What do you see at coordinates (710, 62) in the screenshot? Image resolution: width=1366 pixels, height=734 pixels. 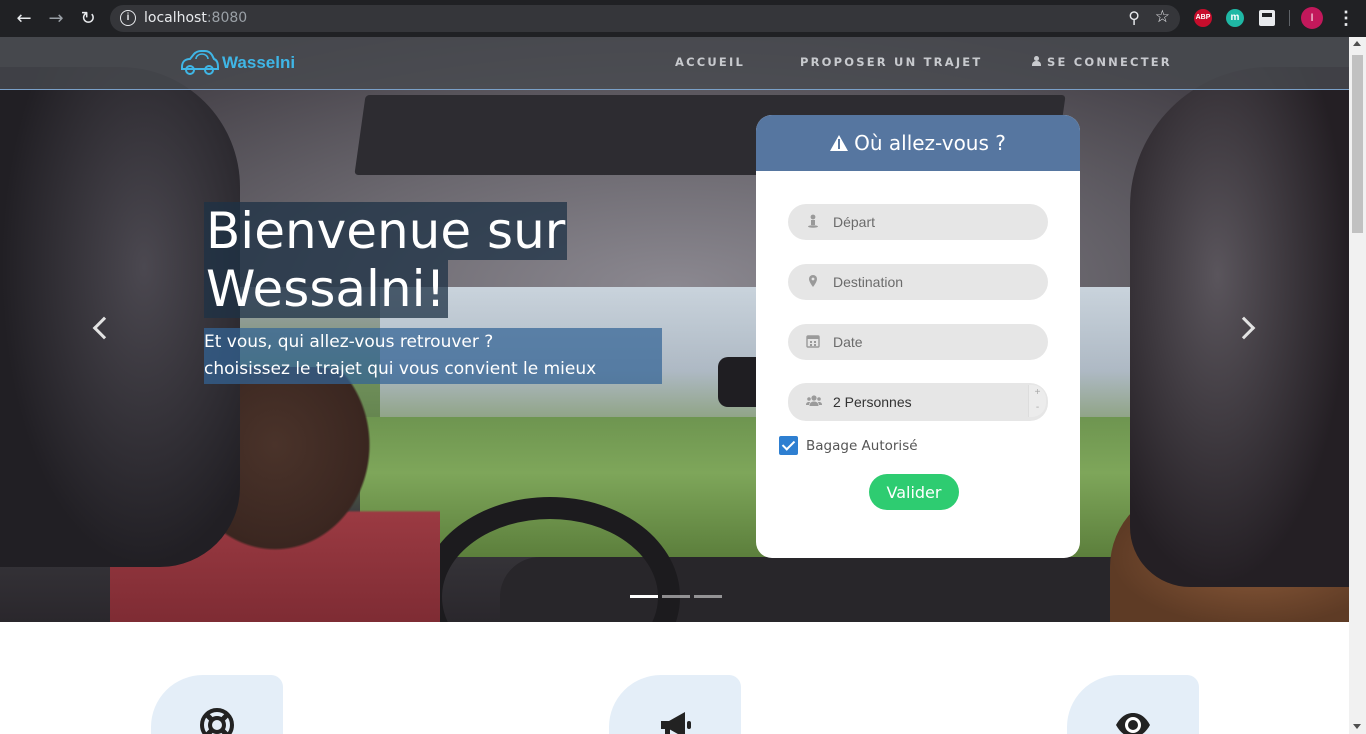 I see `nav-link-accueil: ACCUEIL` at bounding box center [710, 62].